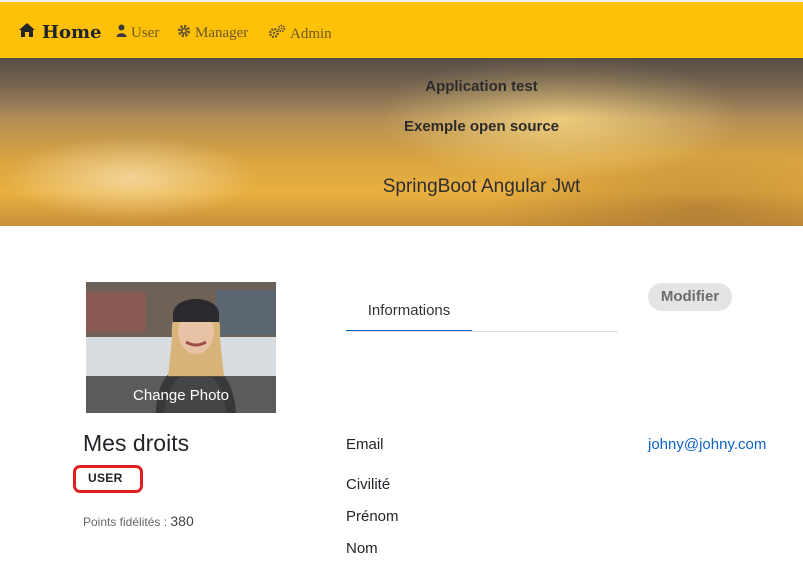 The width and height of the screenshot is (803, 570). What do you see at coordinates (311, 33) in the screenshot?
I see `nav-admin-label: Admin` at bounding box center [311, 33].